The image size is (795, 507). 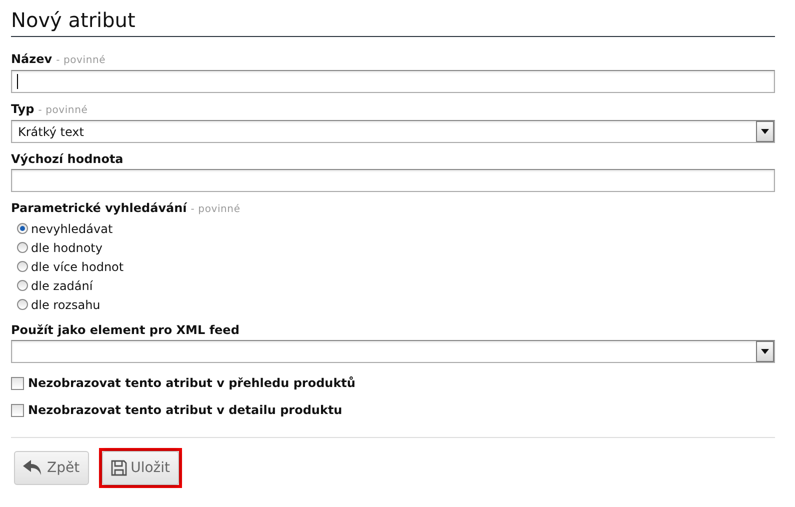 What do you see at coordinates (22, 109) in the screenshot?
I see `field-label: Typ` at bounding box center [22, 109].